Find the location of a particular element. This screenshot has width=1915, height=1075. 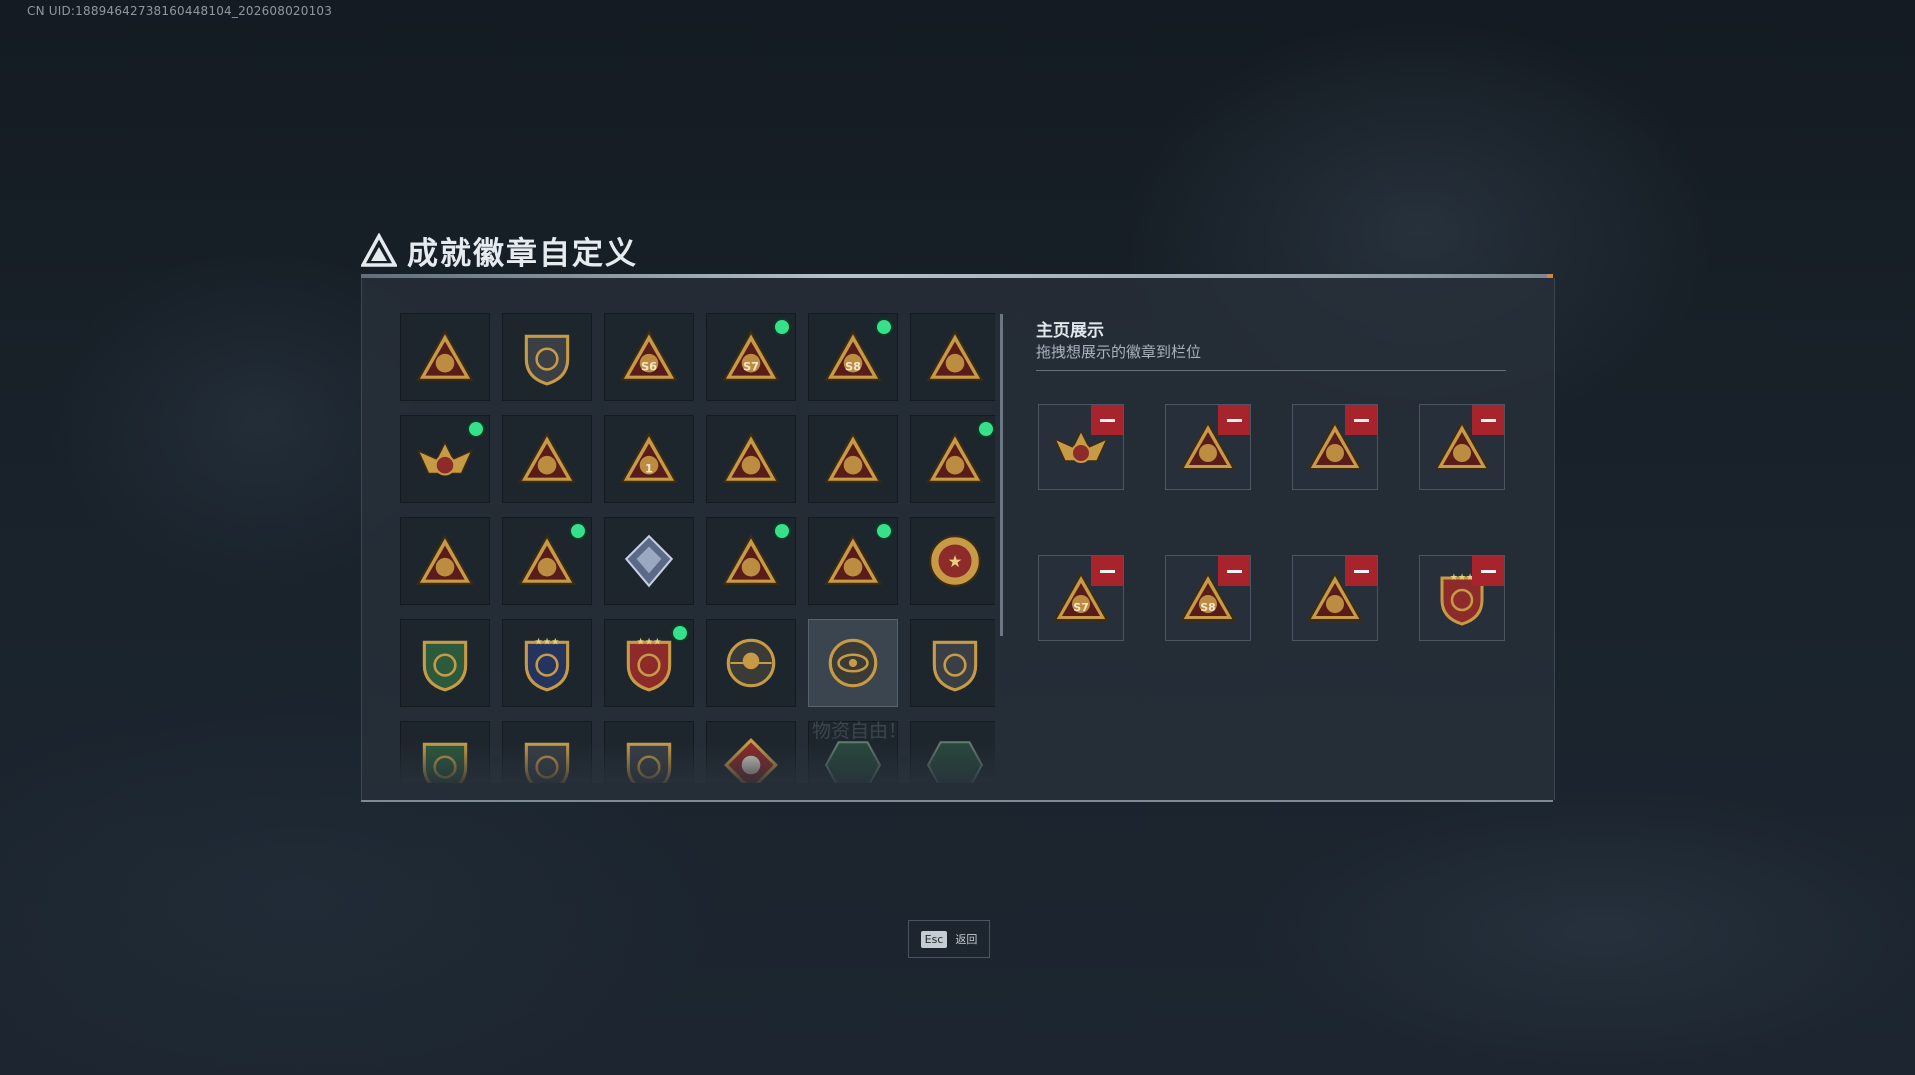

s7-triangle-badge-icon: S7 is located at coordinates (751, 355).